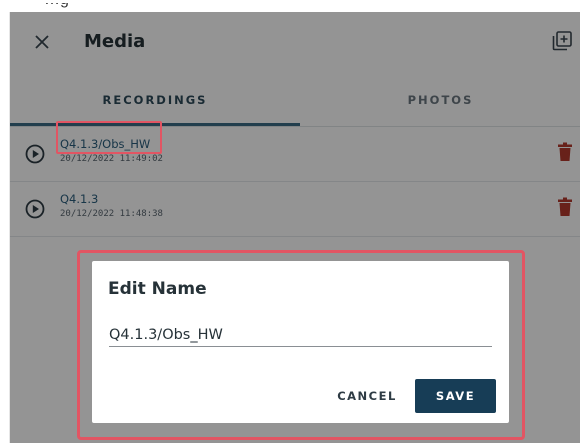 The width and height of the screenshot is (580, 443). I want to click on save-button: SAVE, so click(455, 396).